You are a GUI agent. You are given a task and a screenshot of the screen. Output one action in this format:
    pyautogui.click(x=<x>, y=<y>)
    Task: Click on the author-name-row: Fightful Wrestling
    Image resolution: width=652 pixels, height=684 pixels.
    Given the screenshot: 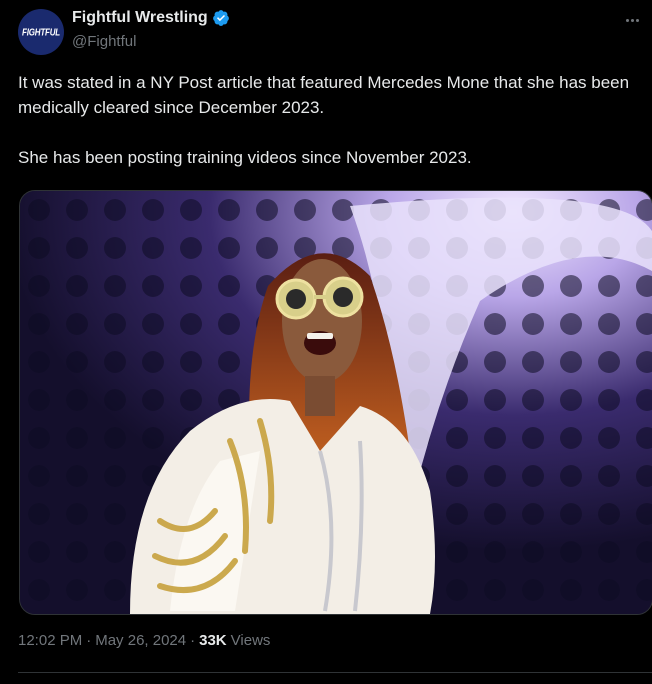 What is the action you would take?
    pyautogui.click(x=151, y=18)
    